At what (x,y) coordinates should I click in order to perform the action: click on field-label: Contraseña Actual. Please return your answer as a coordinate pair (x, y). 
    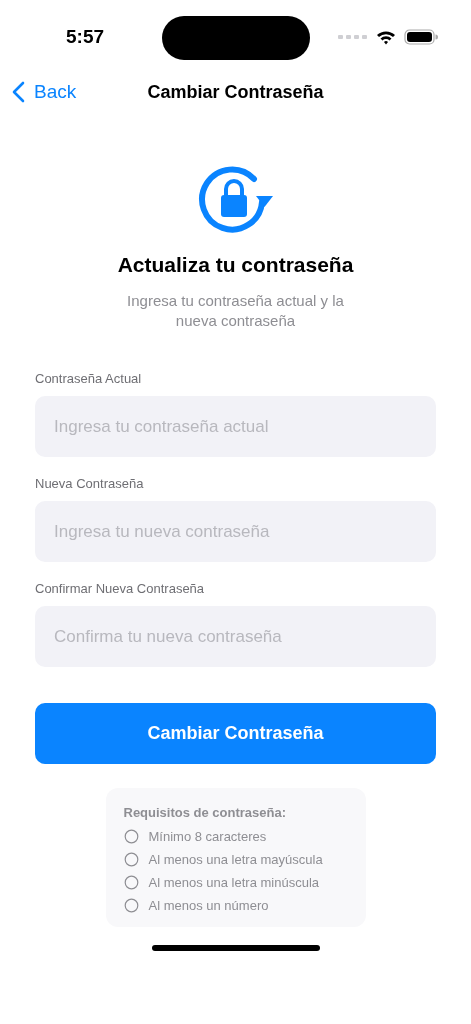
    Looking at the image, I should click on (89, 378).